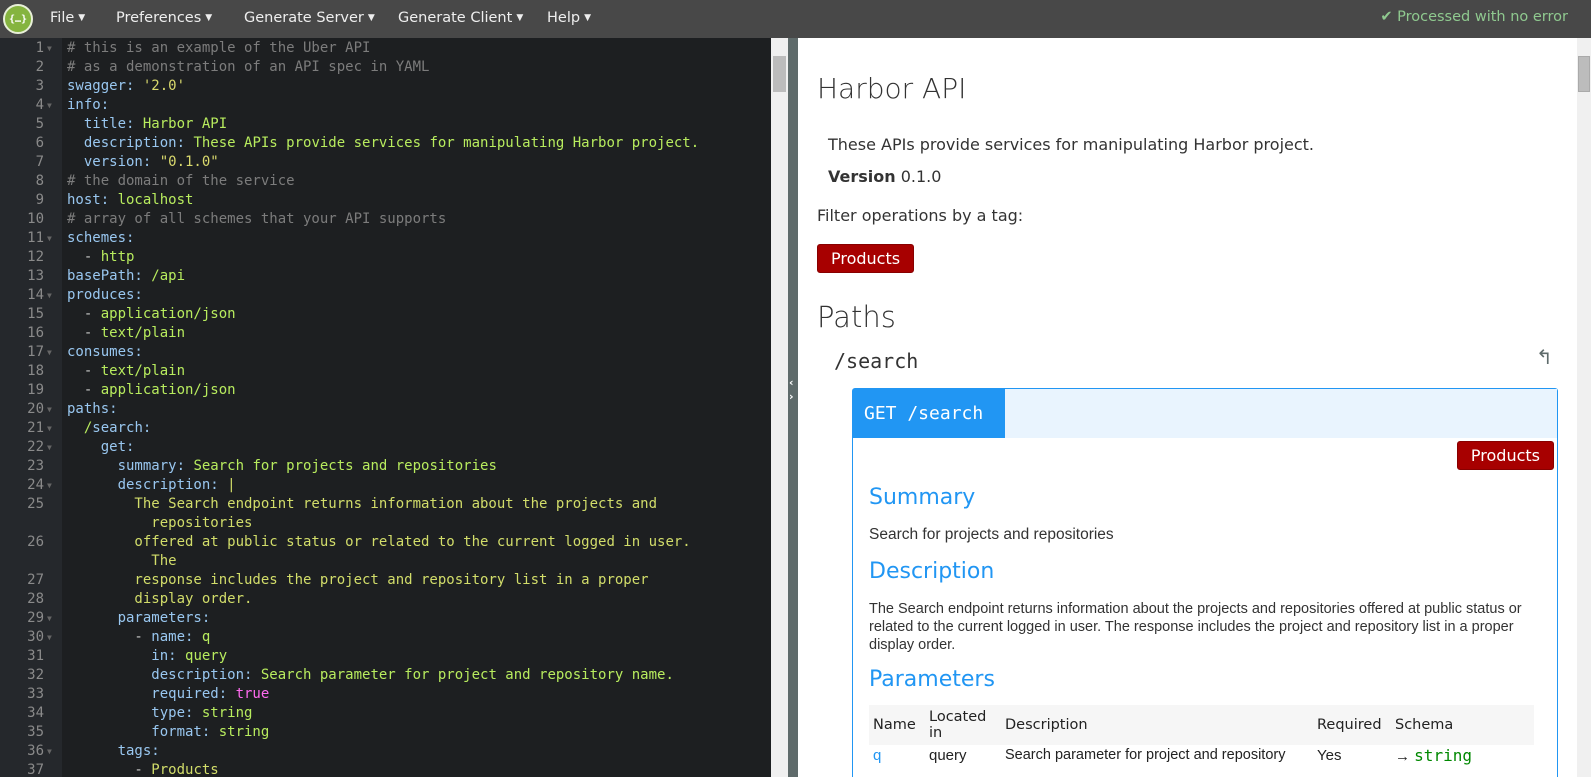 The image size is (1591, 777). I want to click on code-token: info:, so click(88, 105).